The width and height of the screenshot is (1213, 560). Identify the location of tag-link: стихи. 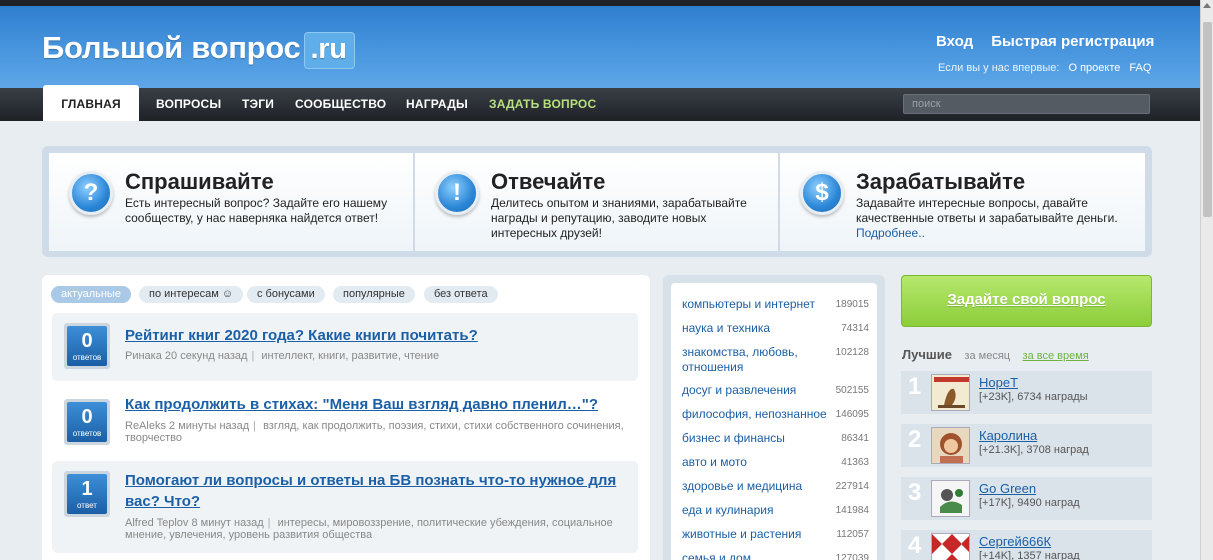
(443, 426).